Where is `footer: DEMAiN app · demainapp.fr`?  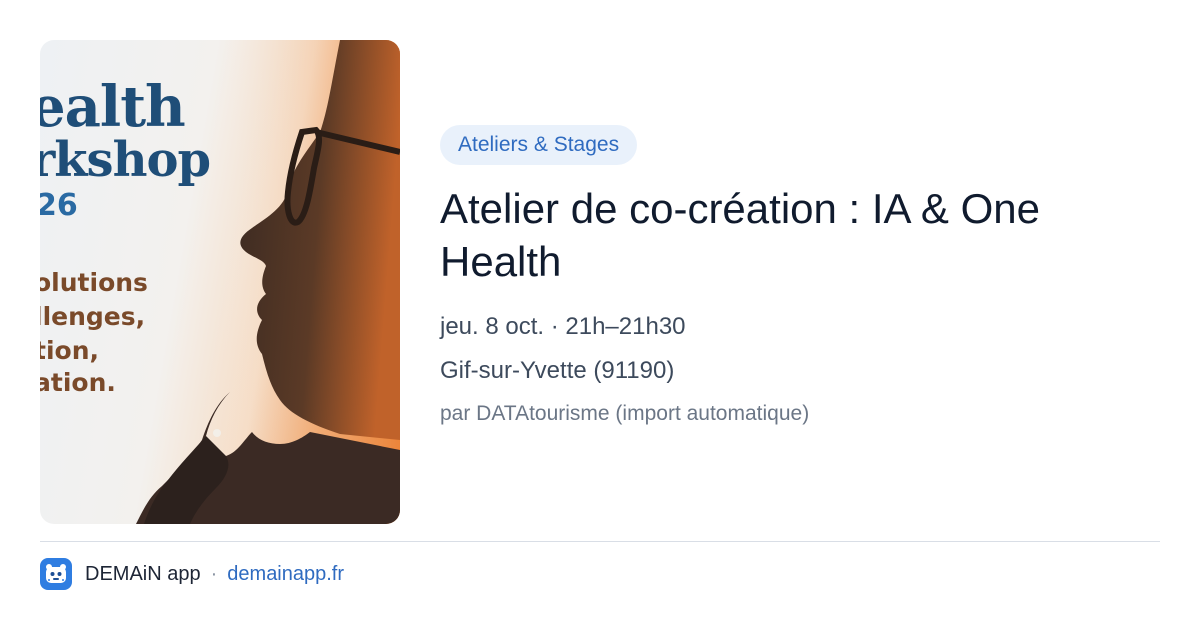
footer: DEMAiN app · demainapp.fr is located at coordinates (192, 574).